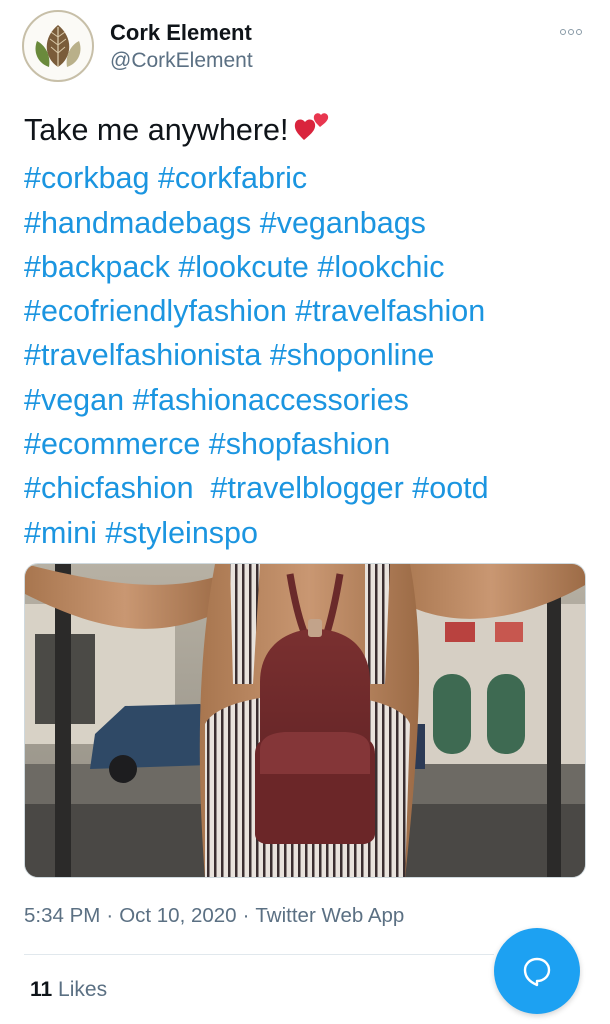 The width and height of the screenshot is (610, 1024). What do you see at coordinates (83, 989) in the screenshot?
I see `likes-label: Likes` at bounding box center [83, 989].